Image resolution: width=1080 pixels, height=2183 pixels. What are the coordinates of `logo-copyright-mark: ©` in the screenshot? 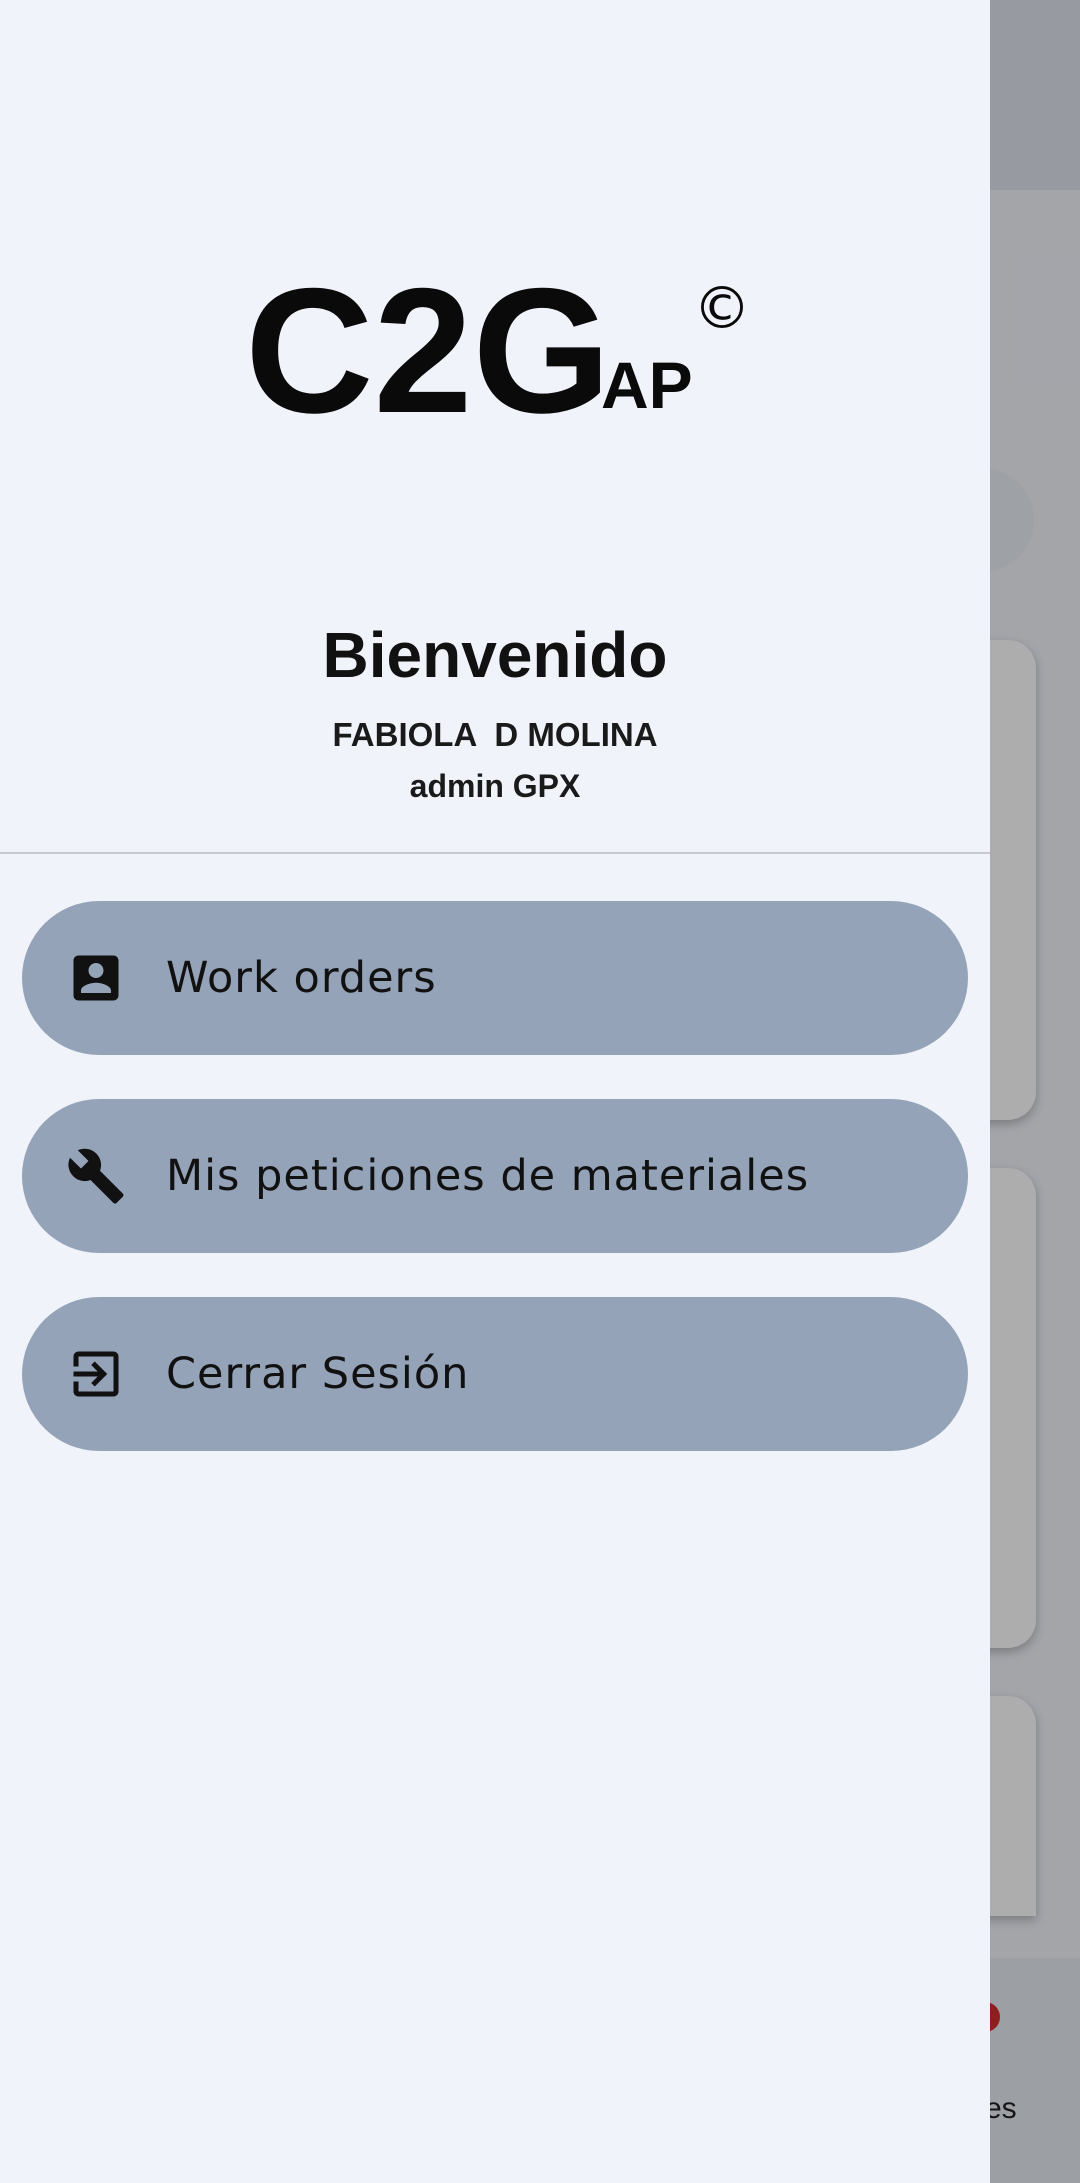 It's located at (722, 308).